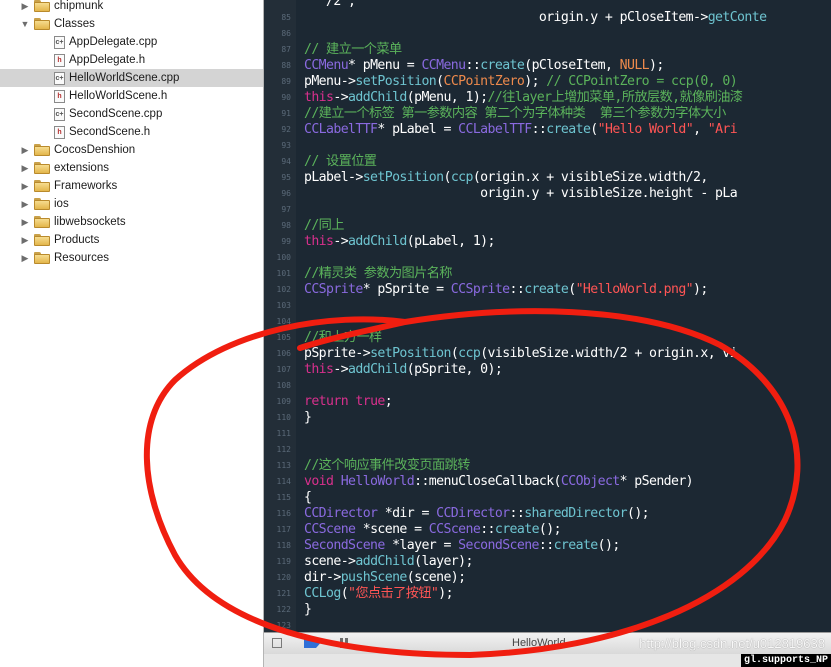 This screenshot has width=831, height=667. Describe the element at coordinates (283, 289) in the screenshot. I see `line-number: 102` at that location.